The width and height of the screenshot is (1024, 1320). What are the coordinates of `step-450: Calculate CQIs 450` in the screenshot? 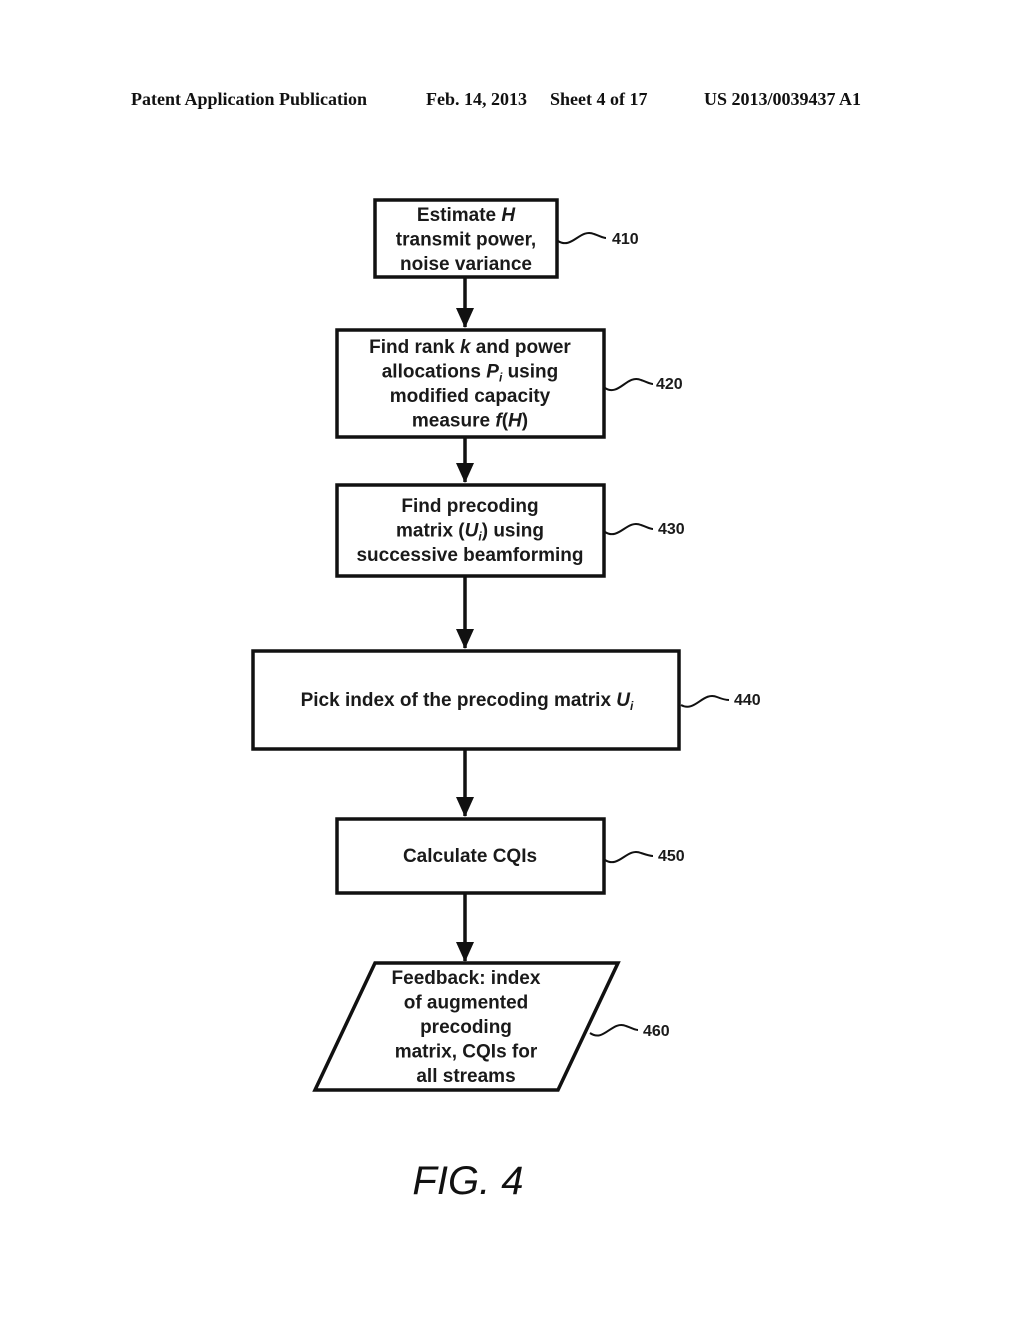 It's located at (510, 856).